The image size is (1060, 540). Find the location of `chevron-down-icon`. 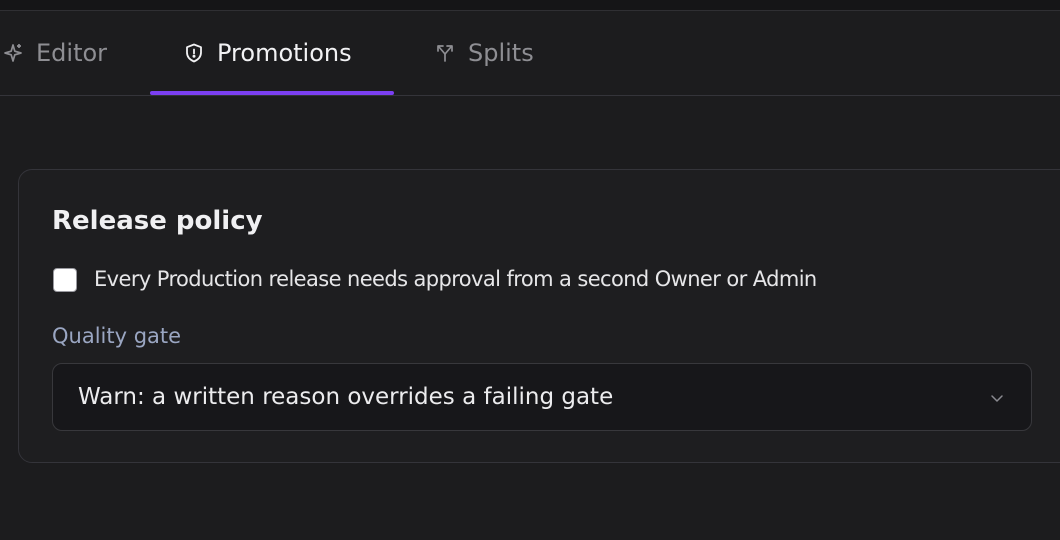

chevron-down-icon is located at coordinates (997, 398).